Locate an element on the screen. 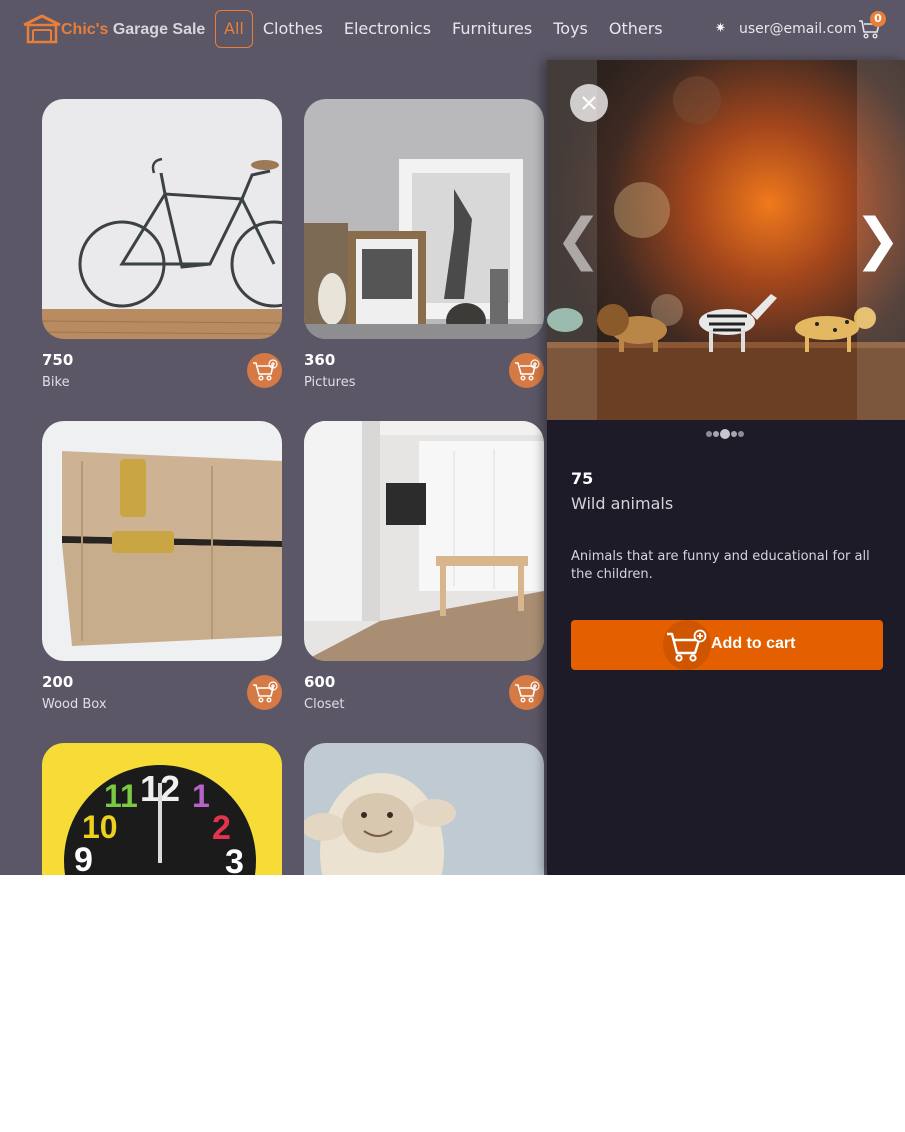 The width and height of the screenshot is (905, 1132). add-to-cart-label: Add to cart is located at coordinates (753, 643).